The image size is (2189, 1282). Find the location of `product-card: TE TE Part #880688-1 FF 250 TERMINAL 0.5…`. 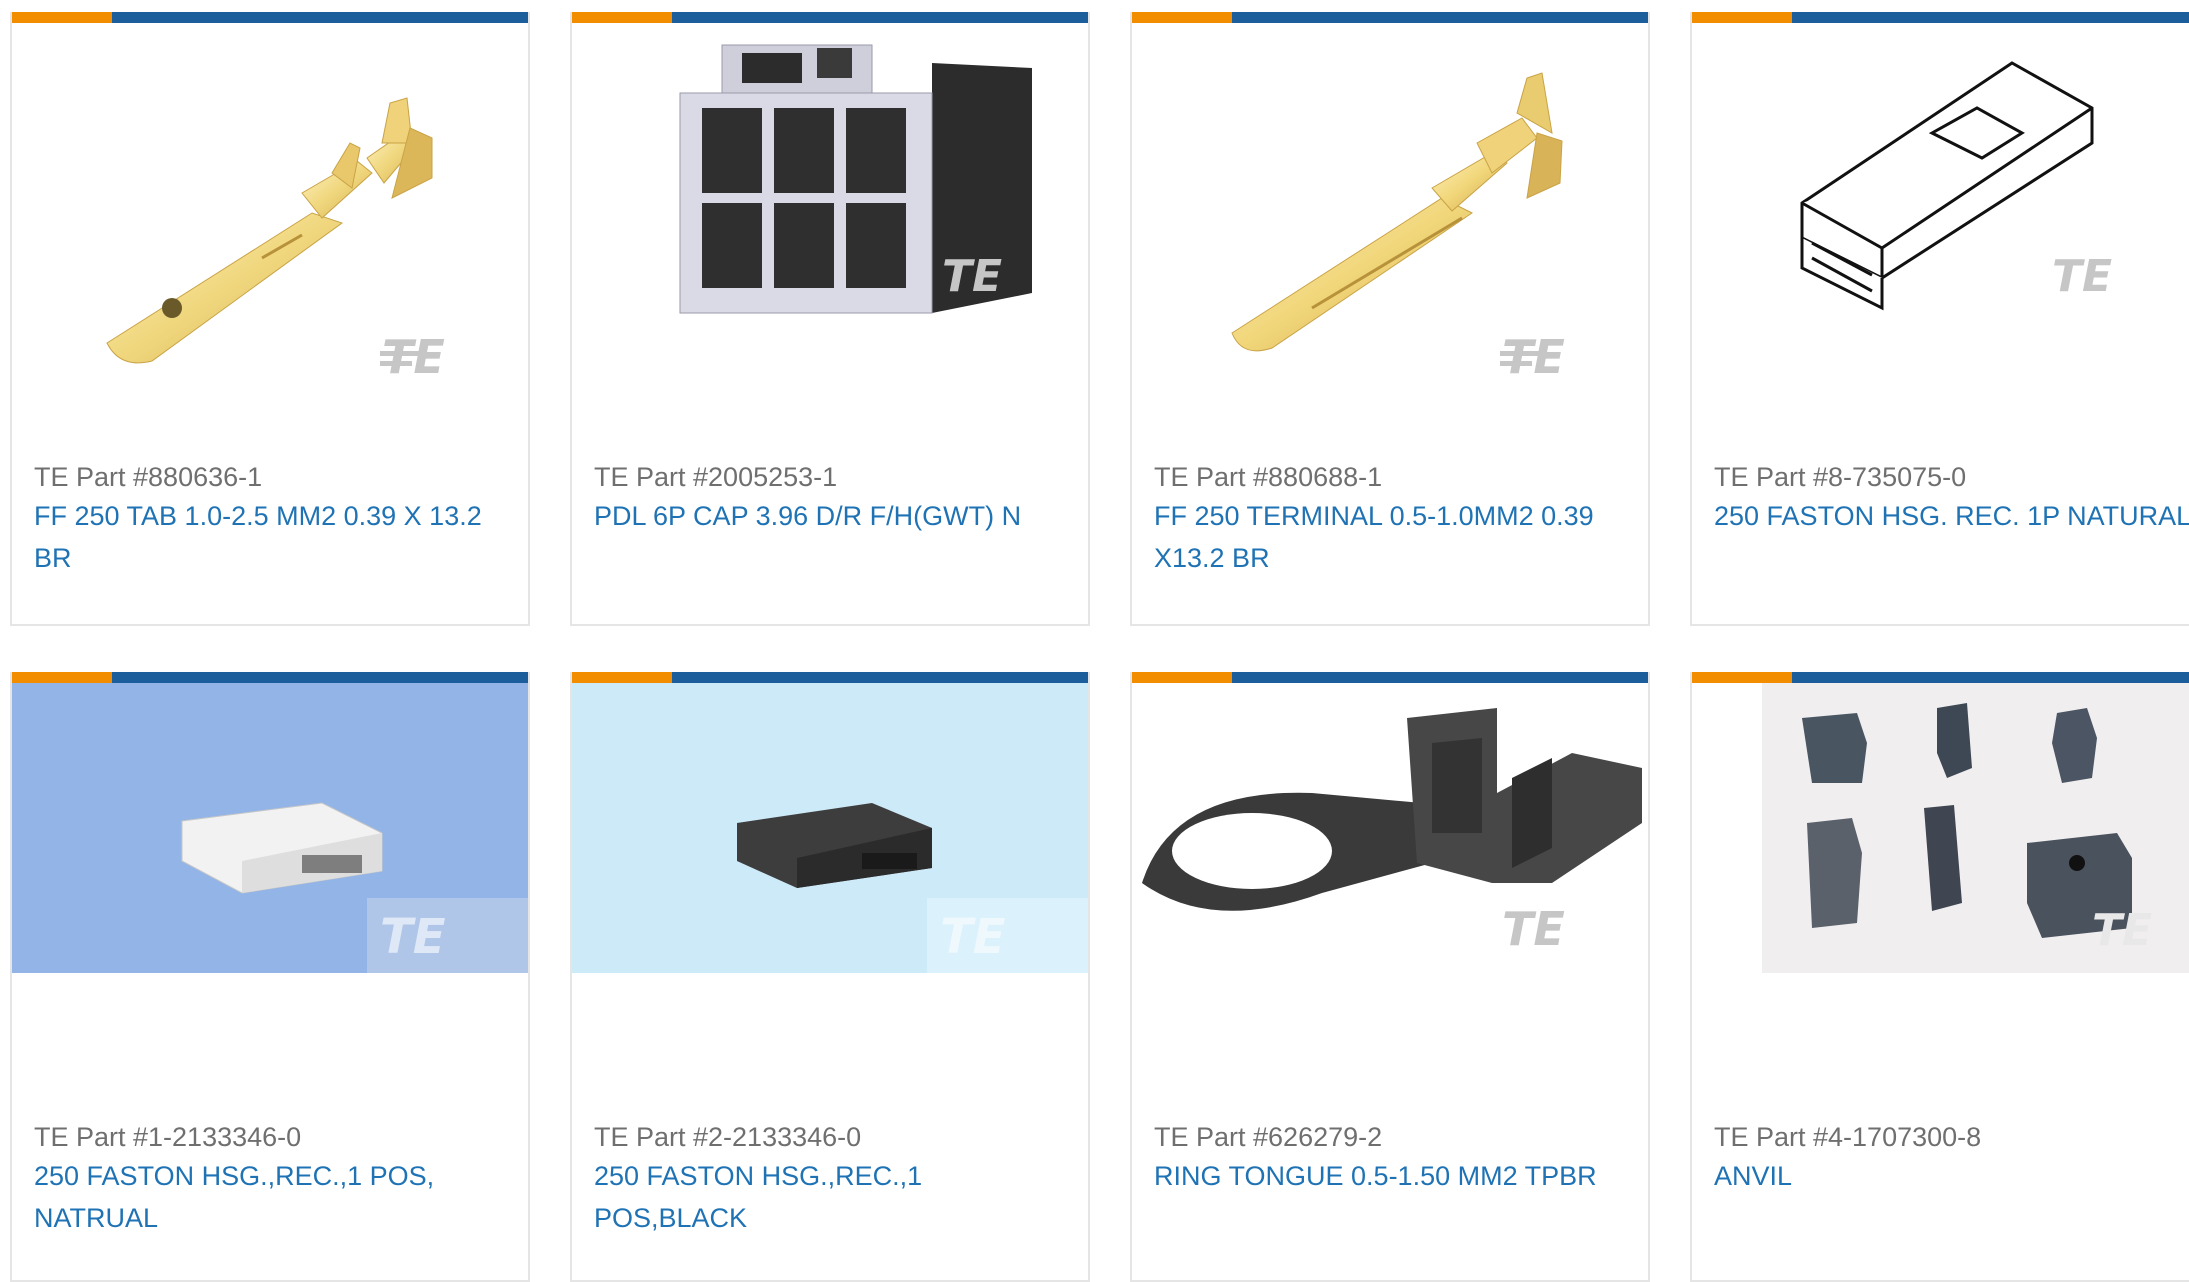

product-card: TE TE Part #880688-1 FF 250 TERMINAL 0.5… is located at coordinates (1390, 319).